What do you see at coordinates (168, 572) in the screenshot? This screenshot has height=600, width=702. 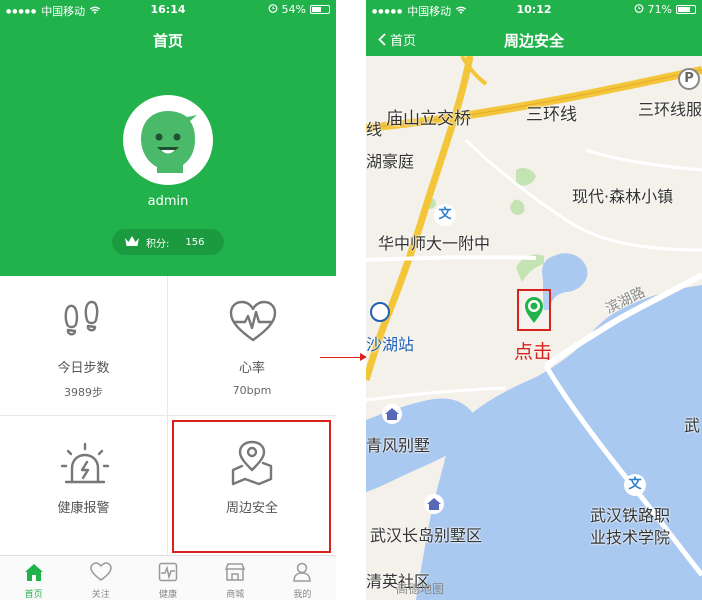 I see `health-chart-icon` at bounding box center [168, 572].